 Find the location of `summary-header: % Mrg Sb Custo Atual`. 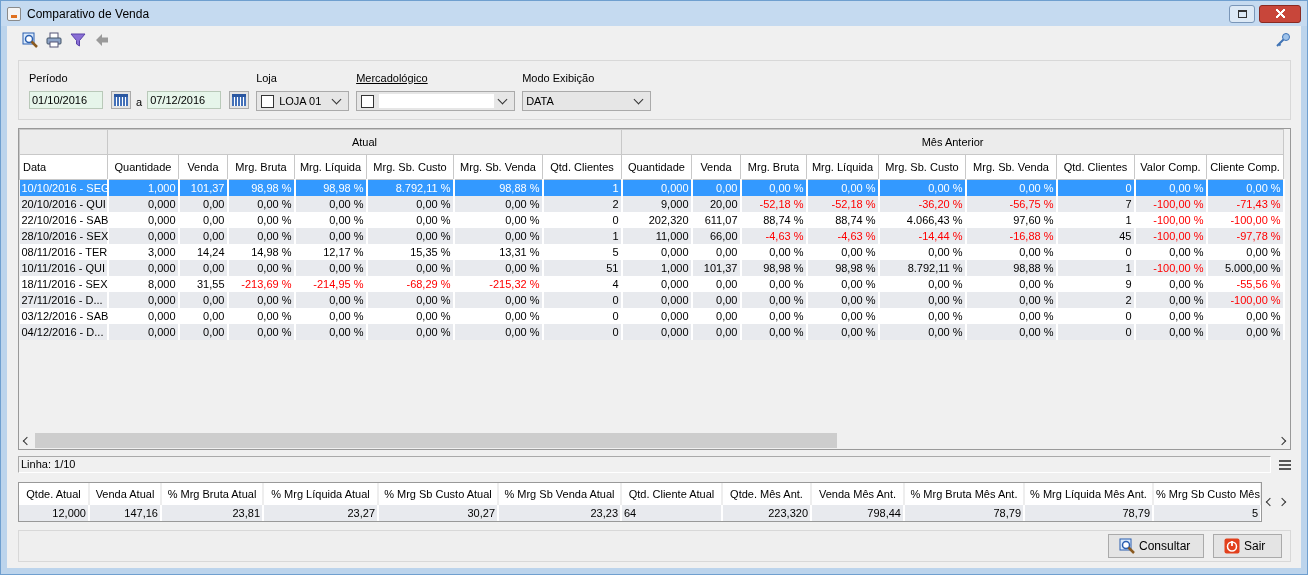

summary-header: % Mrg Sb Custo Atual is located at coordinates (438, 494).